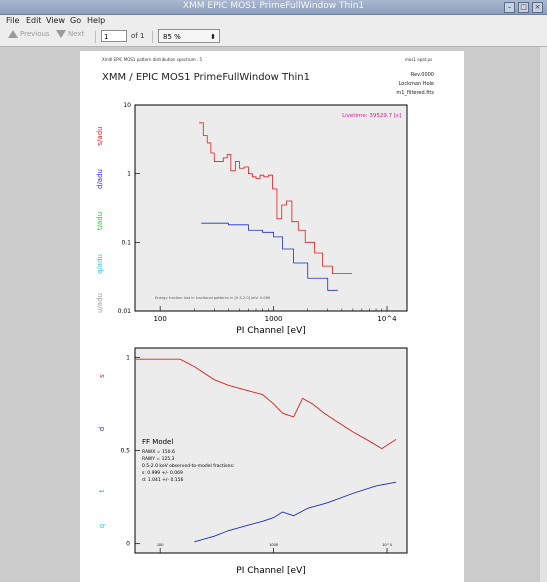 The width and height of the screenshot is (547, 582). Describe the element at coordinates (125, 451) in the screenshot. I see `y-tick-label: 0.5` at that location.